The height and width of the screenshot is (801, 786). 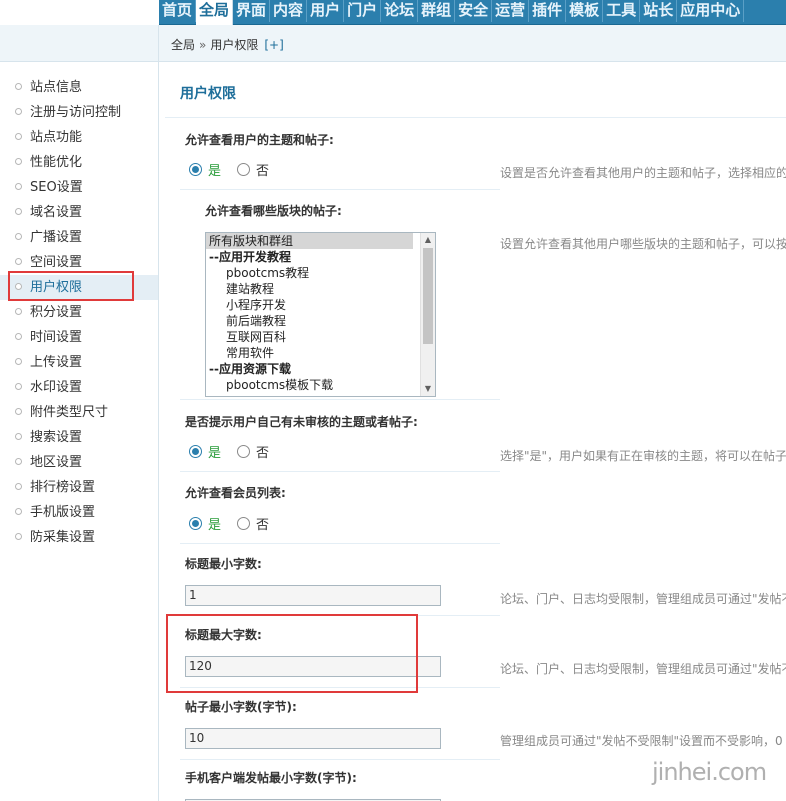 What do you see at coordinates (241, 707) in the screenshot?
I see `setting-label: 帖子最小字数(字节):` at bounding box center [241, 707].